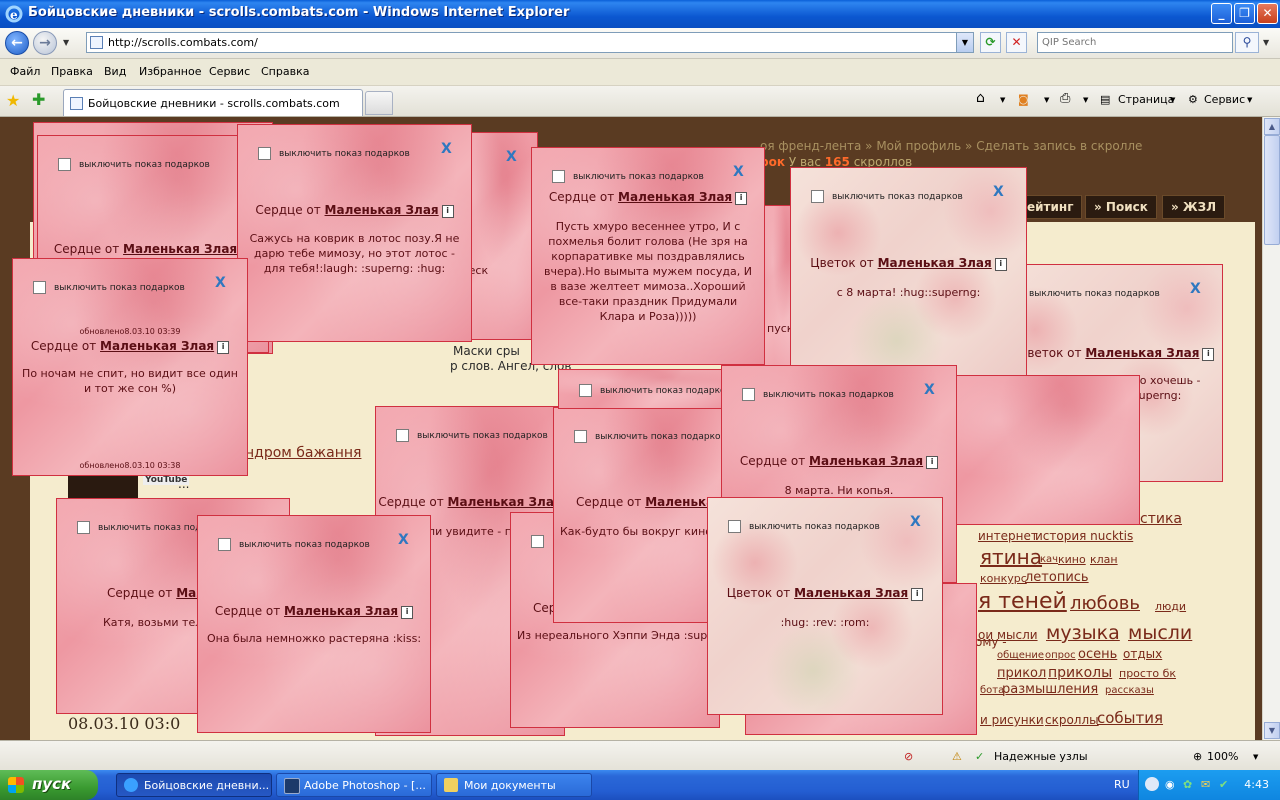 Image resolution: width=1280 pixels, height=800 pixels. Describe the element at coordinates (285, 71) in the screenshot. I see `menu-help: Справка` at that location.